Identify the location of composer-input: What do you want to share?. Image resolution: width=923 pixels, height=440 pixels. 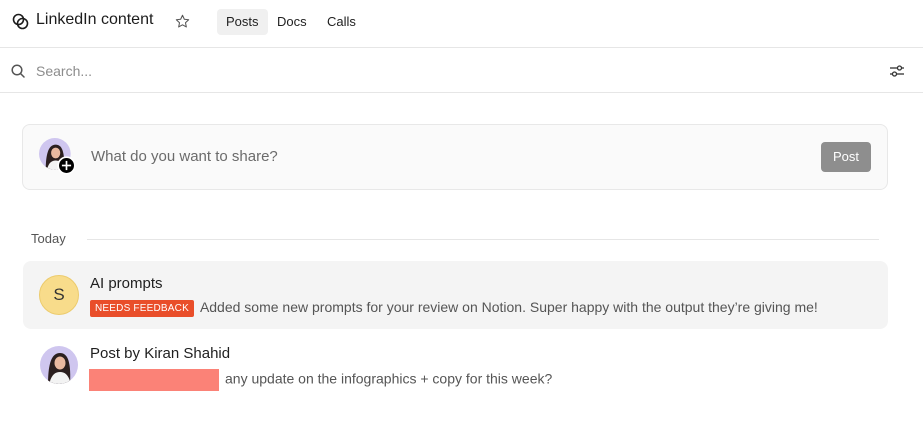
(184, 156).